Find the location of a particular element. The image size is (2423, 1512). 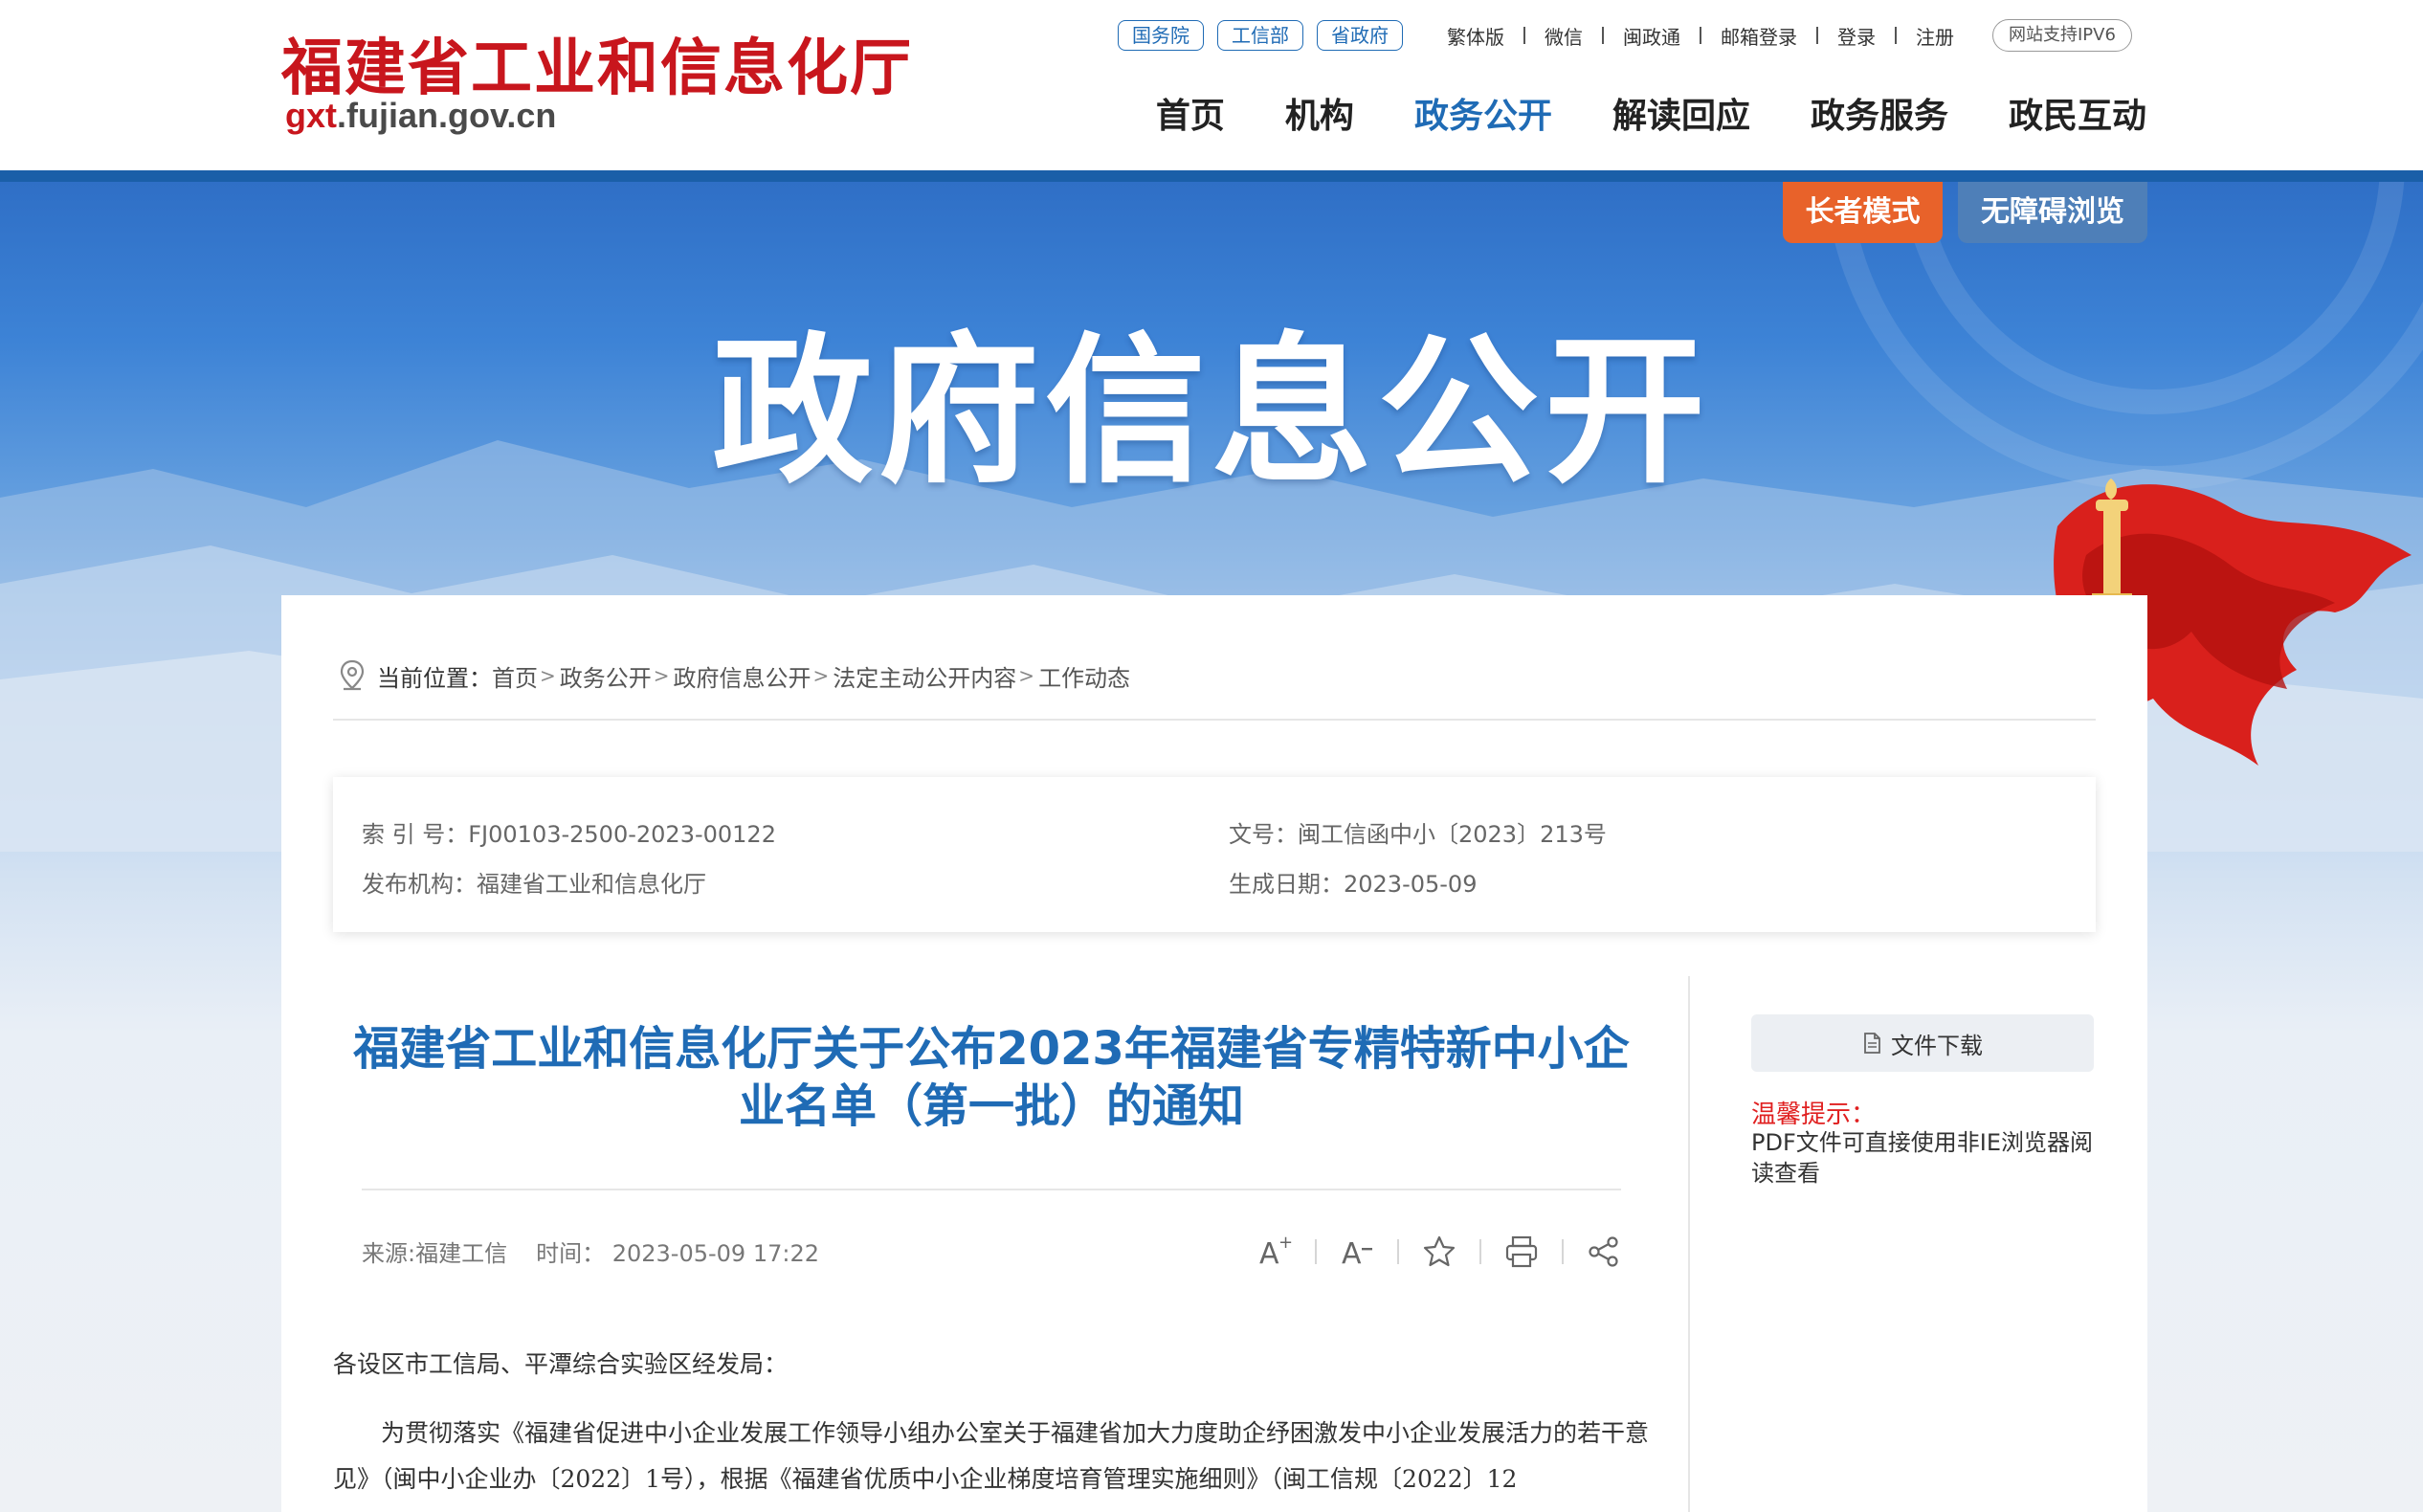

article-title: 福建省工业和信息化厅关于公布2023年福建省专精特新中小企业名单（第一批）的通知 is located at coordinates (991, 1077).